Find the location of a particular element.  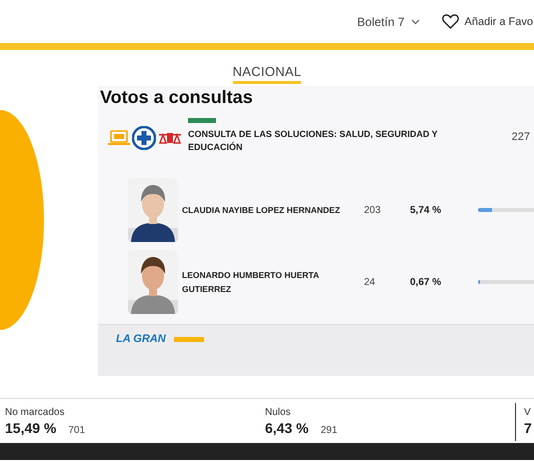

vote-count: 203 is located at coordinates (373, 210).